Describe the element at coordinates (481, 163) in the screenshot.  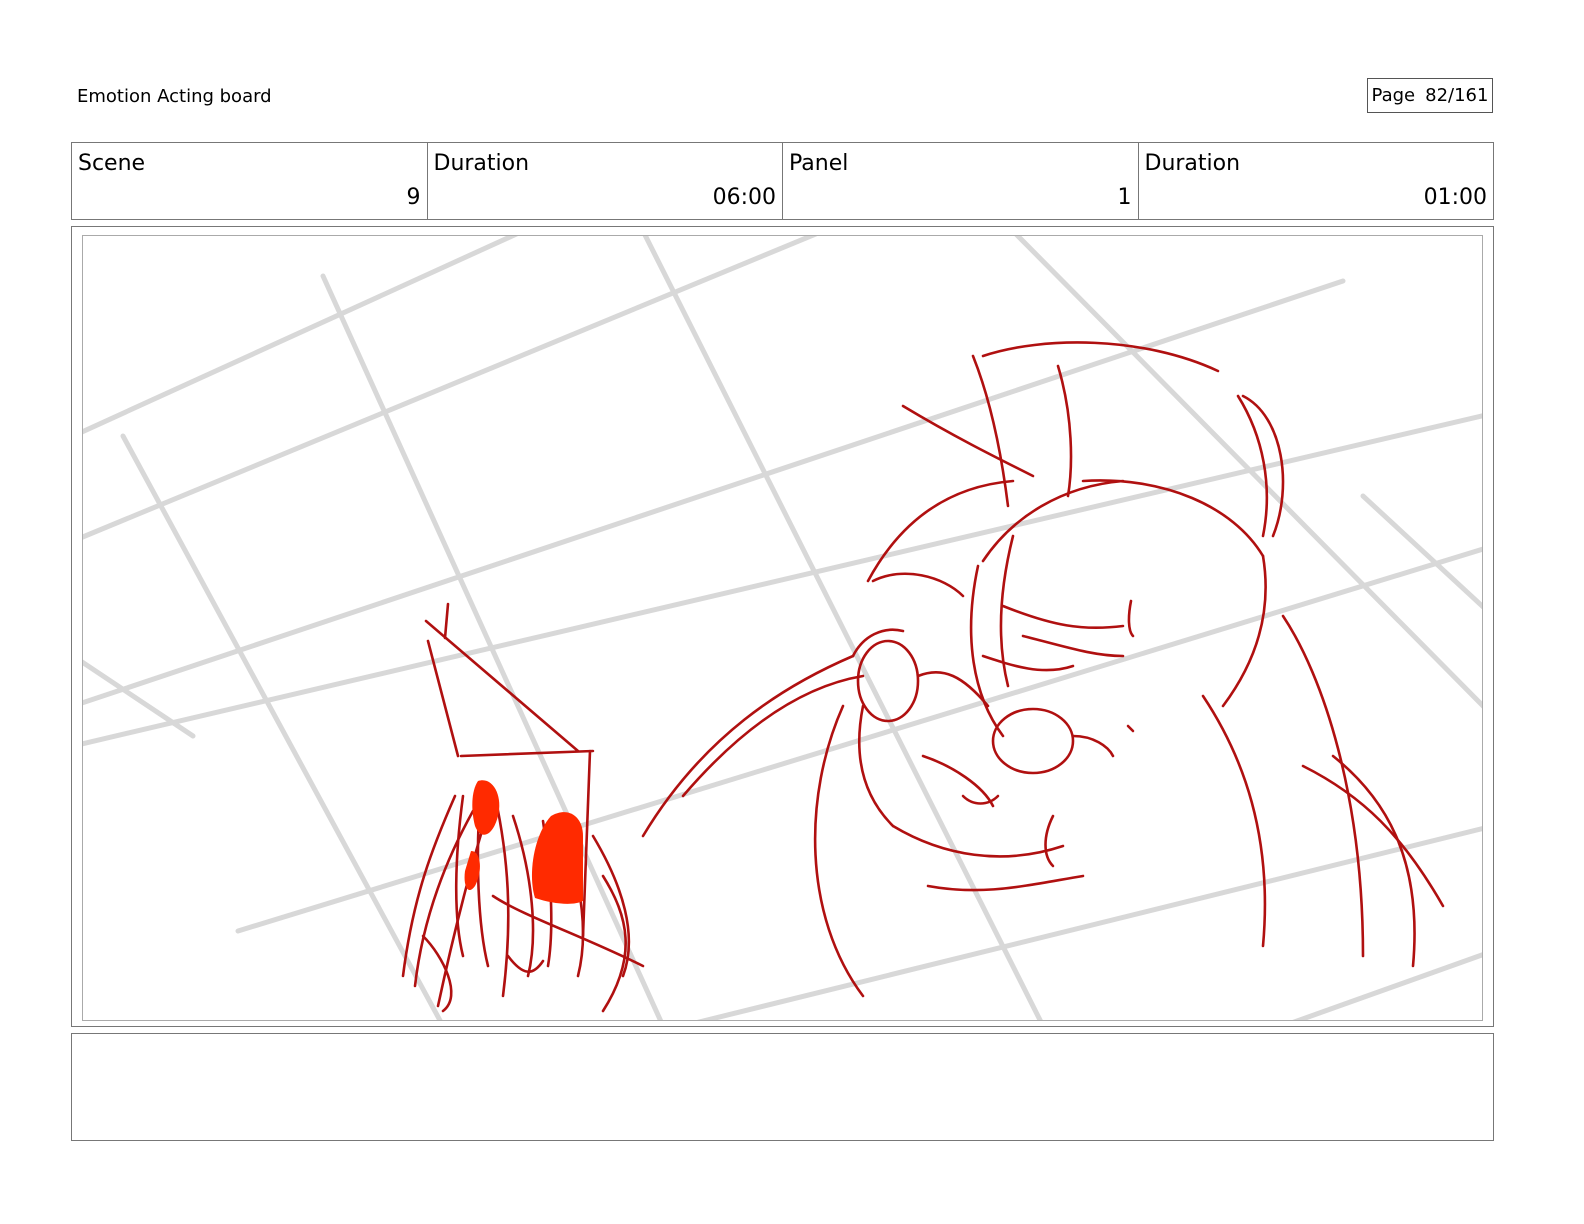
I see `scene-duration-label: Duration` at that location.